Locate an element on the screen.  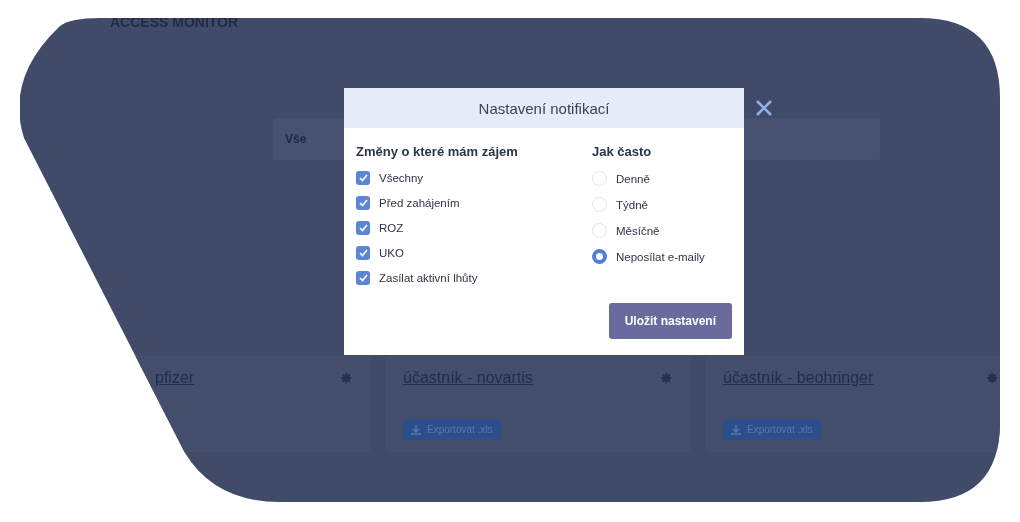
close-icon is located at coordinates (764, 108).